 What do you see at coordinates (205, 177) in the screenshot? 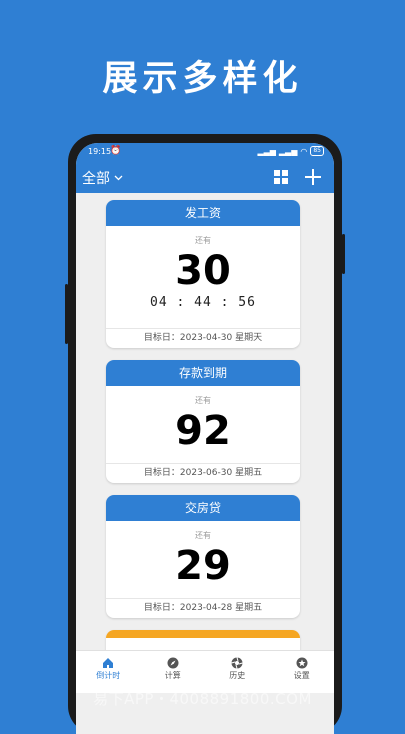
I see `app-bar: 全部` at bounding box center [205, 177].